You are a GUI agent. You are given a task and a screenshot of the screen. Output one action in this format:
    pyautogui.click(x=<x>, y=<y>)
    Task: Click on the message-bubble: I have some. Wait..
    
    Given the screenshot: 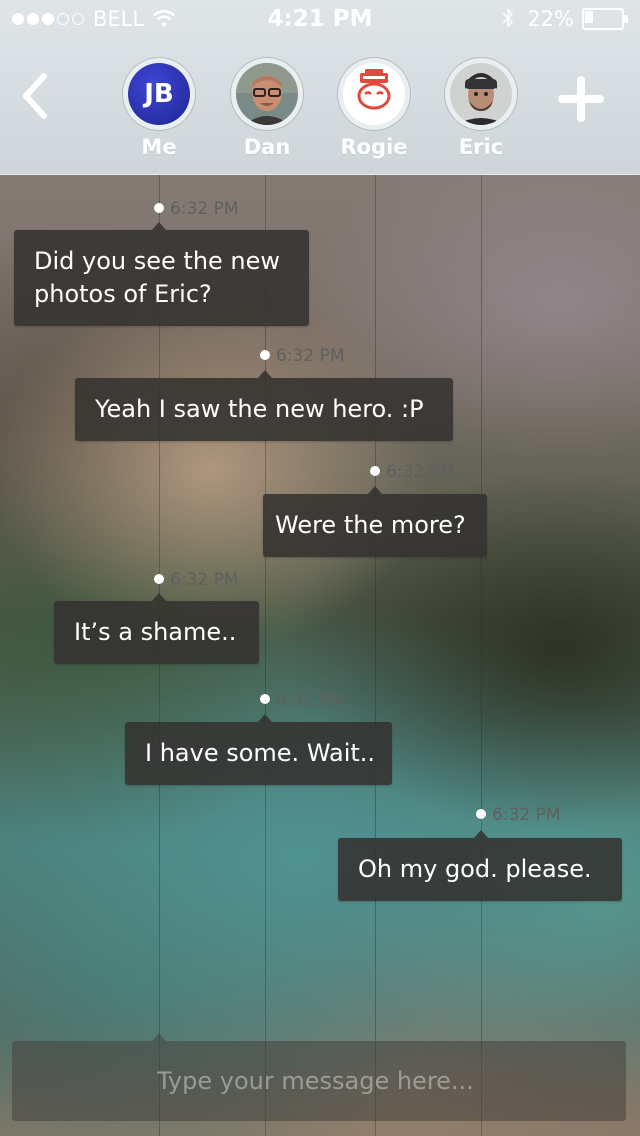 What is the action you would take?
    pyautogui.click(x=258, y=749)
    